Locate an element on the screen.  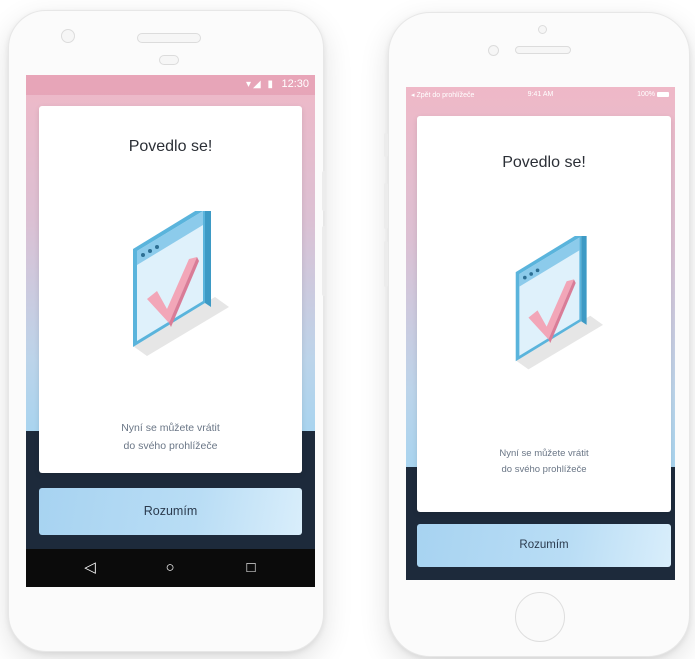
recents-nav-button: □ is located at coordinates (251, 568).